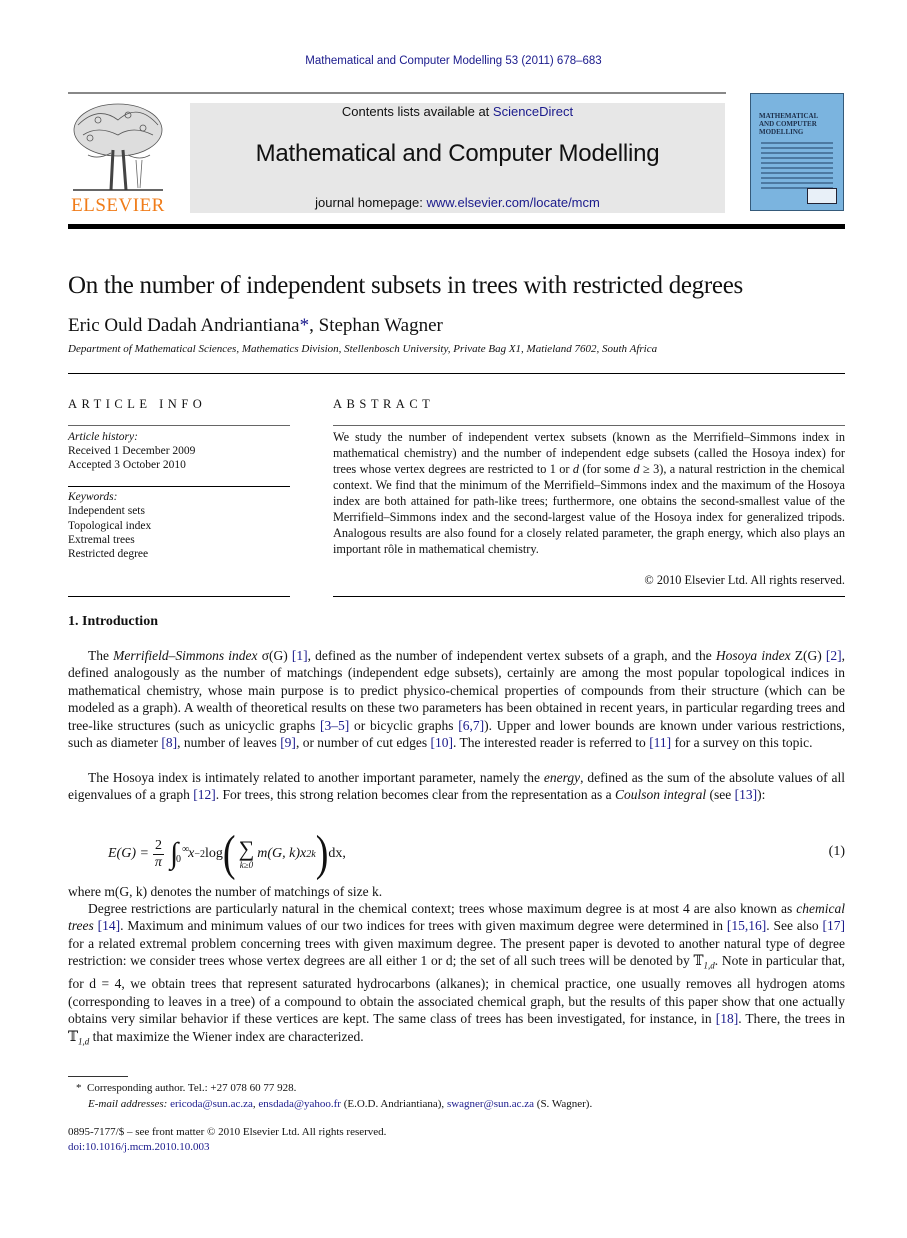  What do you see at coordinates (563, 1104) in the screenshot?
I see `text: (S. Wagner).` at bounding box center [563, 1104].